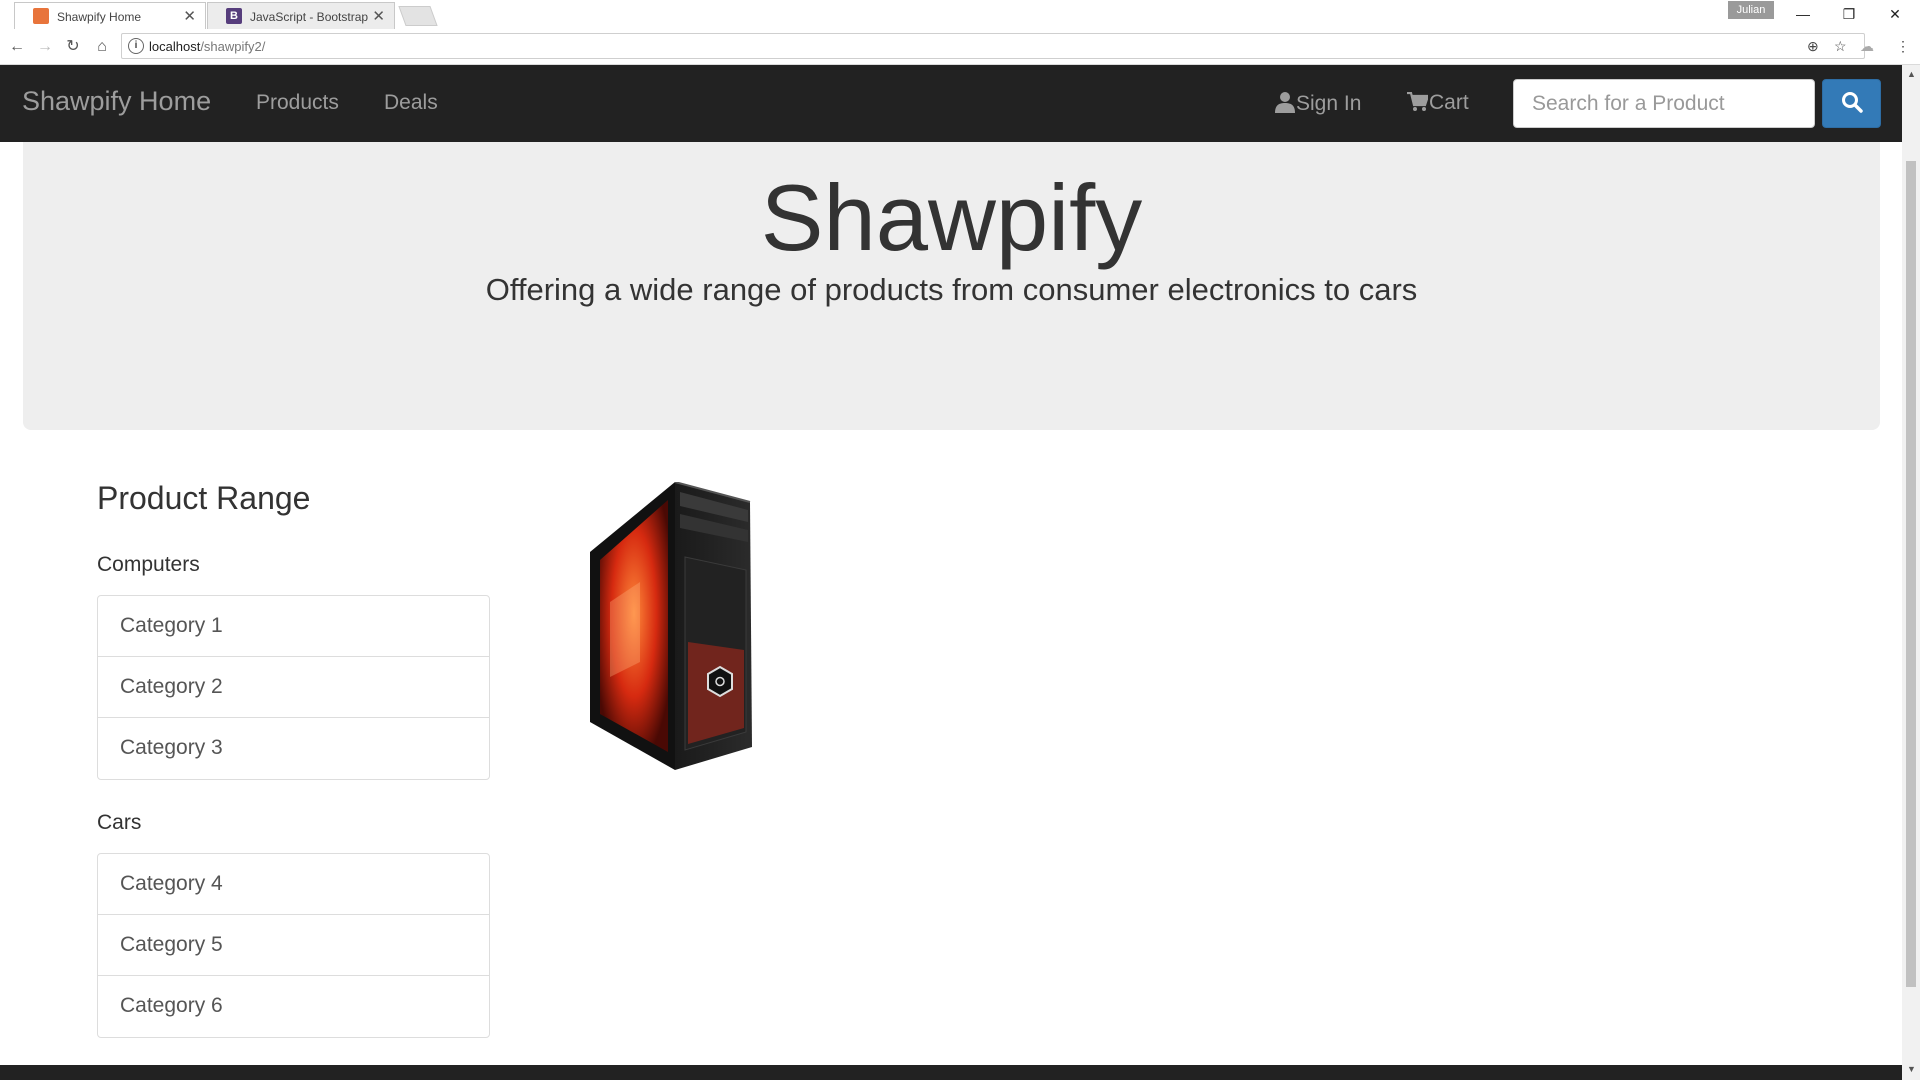 Image resolution: width=1920 pixels, height=1080 pixels. I want to click on nav-sign-in: Sign In, so click(1318, 103).